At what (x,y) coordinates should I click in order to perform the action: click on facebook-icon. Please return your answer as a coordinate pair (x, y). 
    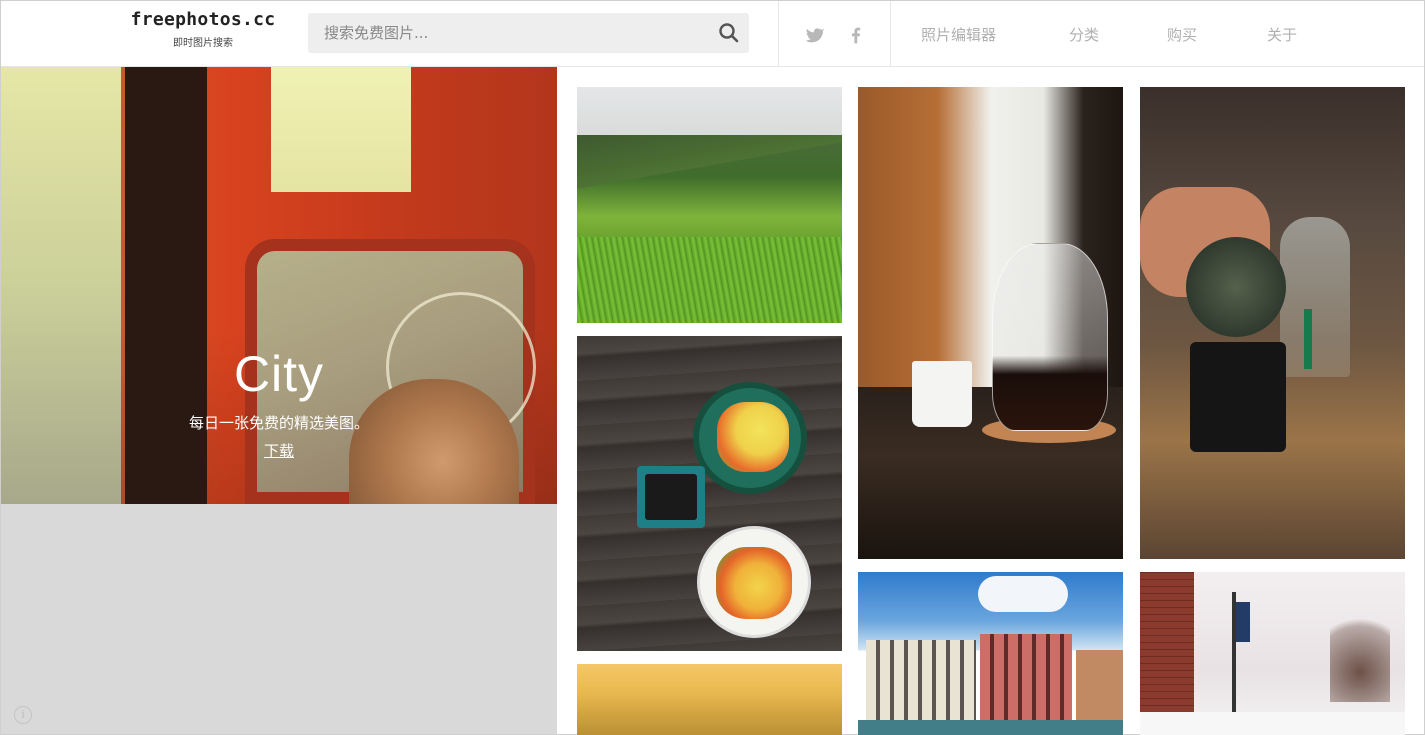
    Looking at the image, I should click on (856, 35).